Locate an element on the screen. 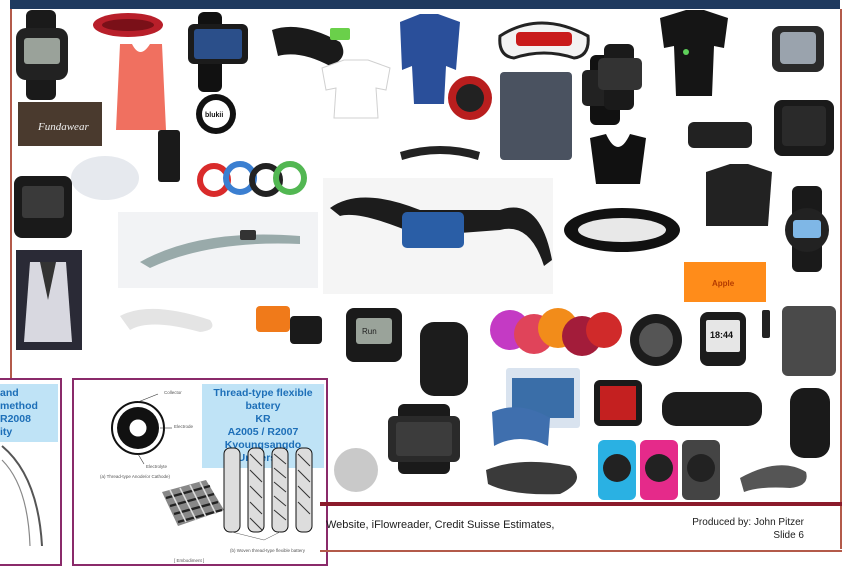  footer-credit: Produced by: John Pitzer Slide 6 is located at coordinates (748, 529).